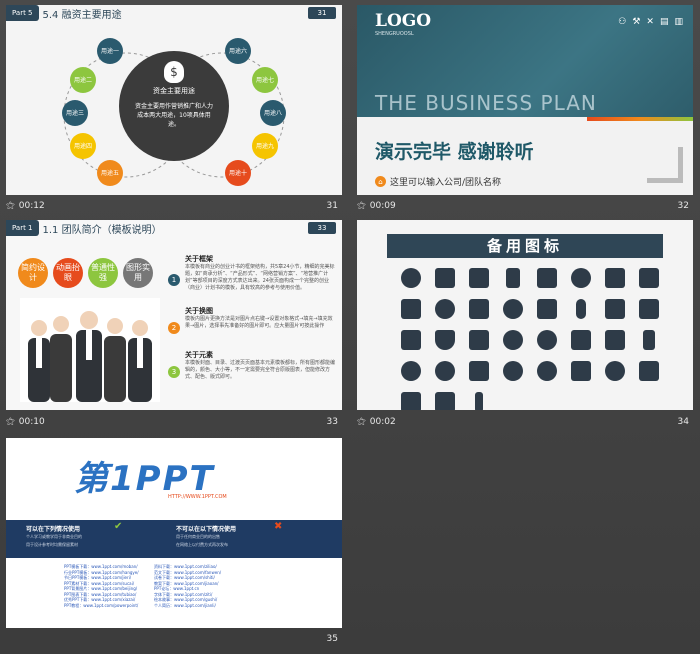  What do you see at coordinates (332, 422) in the screenshot?
I see `slide-index: 33` at bounding box center [332, 422].